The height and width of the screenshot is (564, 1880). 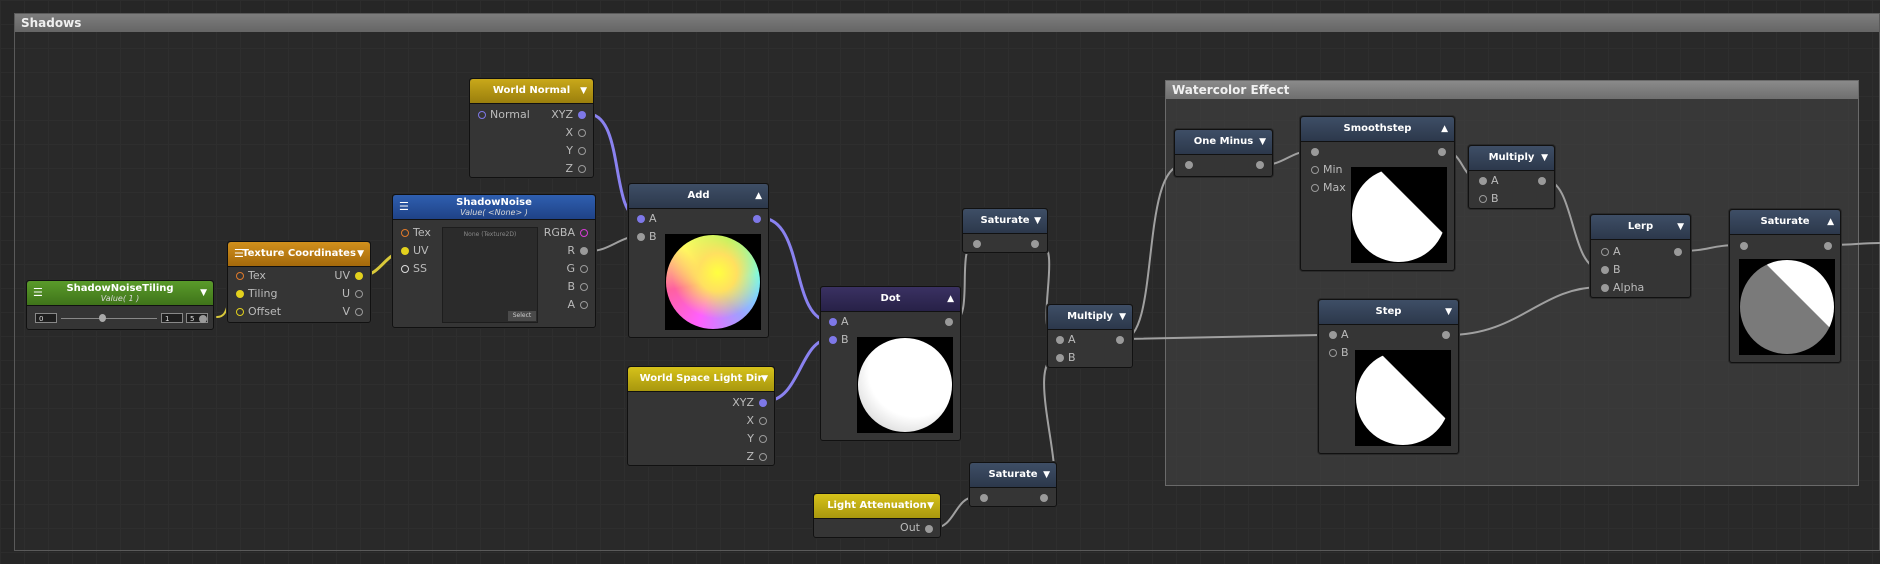 I want to click on node-header: Saturate ▲, so click(x=1785, y=222).